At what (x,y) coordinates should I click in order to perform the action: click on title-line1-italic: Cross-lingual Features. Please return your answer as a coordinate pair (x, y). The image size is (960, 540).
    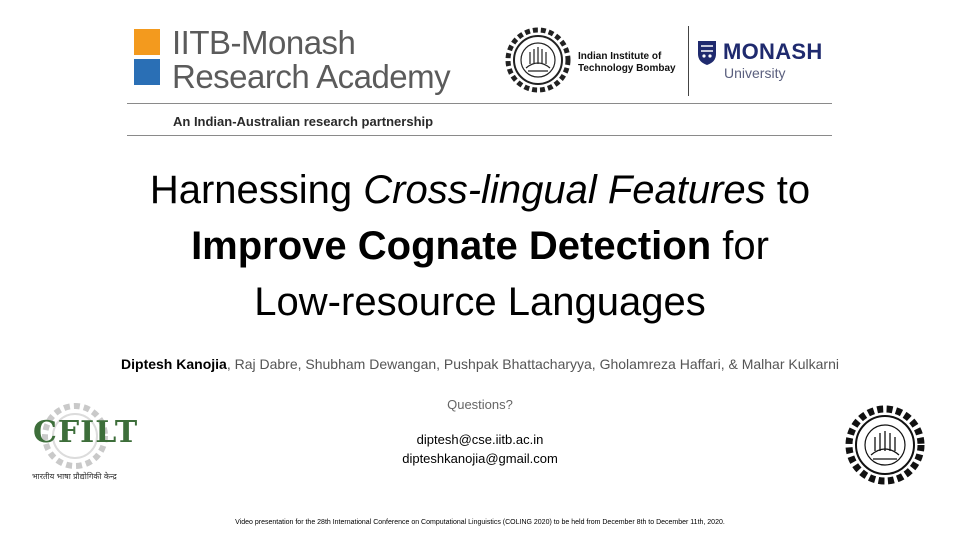
    Looking at the image, I should click on (564, 190).